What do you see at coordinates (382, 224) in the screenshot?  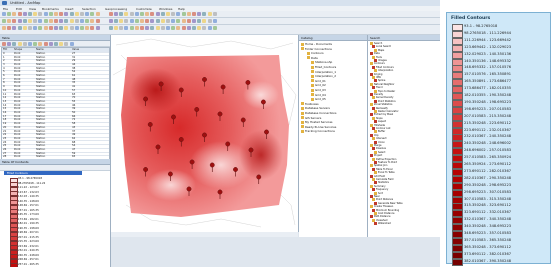 I see `search-item: Watershed` at bounding box center [382, 224].